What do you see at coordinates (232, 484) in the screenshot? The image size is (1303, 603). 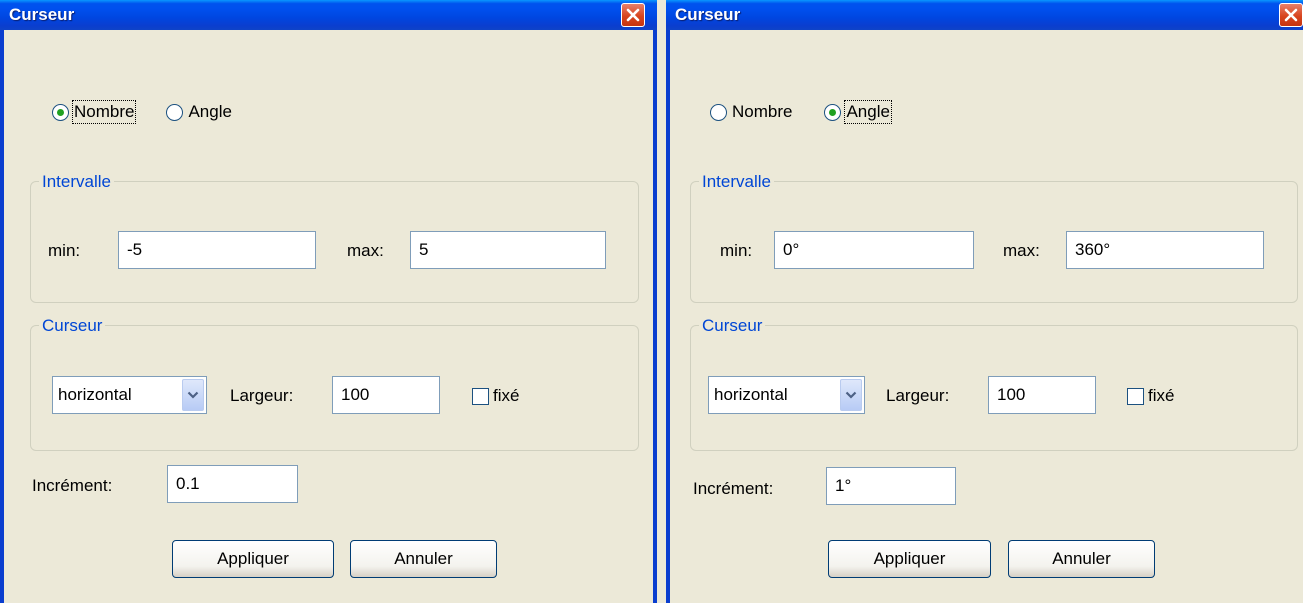 I see `increment-input: 0.1` at bounding box center [232, 484].